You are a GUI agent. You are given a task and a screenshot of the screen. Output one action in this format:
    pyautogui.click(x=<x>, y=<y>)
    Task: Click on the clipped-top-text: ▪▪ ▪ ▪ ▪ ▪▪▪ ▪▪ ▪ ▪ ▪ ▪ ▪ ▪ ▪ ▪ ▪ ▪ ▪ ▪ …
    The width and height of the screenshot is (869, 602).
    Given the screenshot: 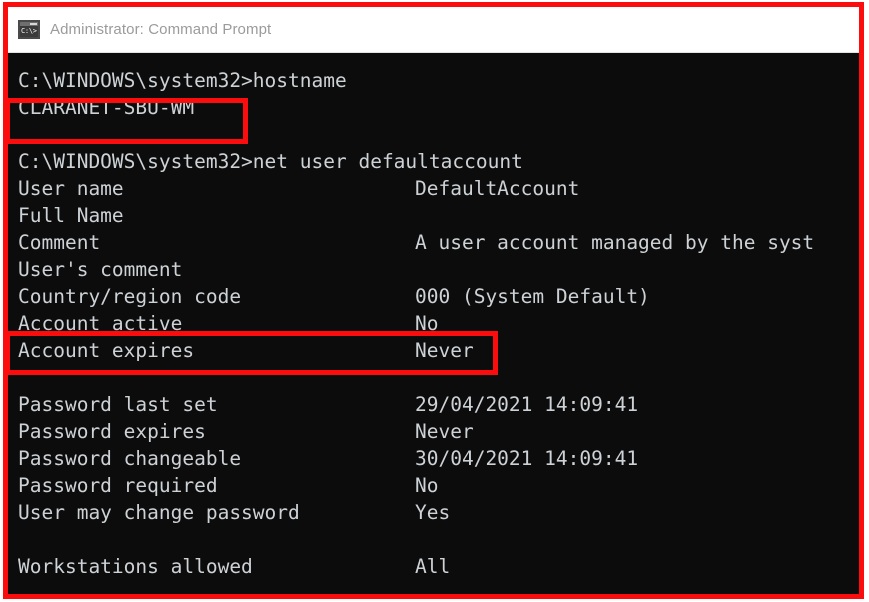 What is the action you would take?
    pyautogui.click(x=242, y=1)
    